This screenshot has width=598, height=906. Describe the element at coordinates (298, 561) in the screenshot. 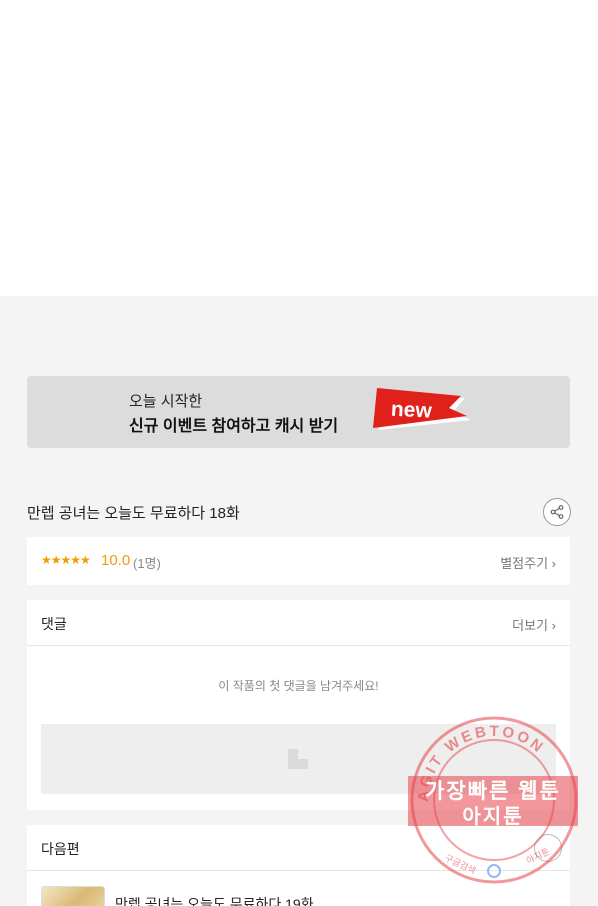

I see `rating-card: ★★★★★ 10.0 (1명) 별점주기 ›` at that location.